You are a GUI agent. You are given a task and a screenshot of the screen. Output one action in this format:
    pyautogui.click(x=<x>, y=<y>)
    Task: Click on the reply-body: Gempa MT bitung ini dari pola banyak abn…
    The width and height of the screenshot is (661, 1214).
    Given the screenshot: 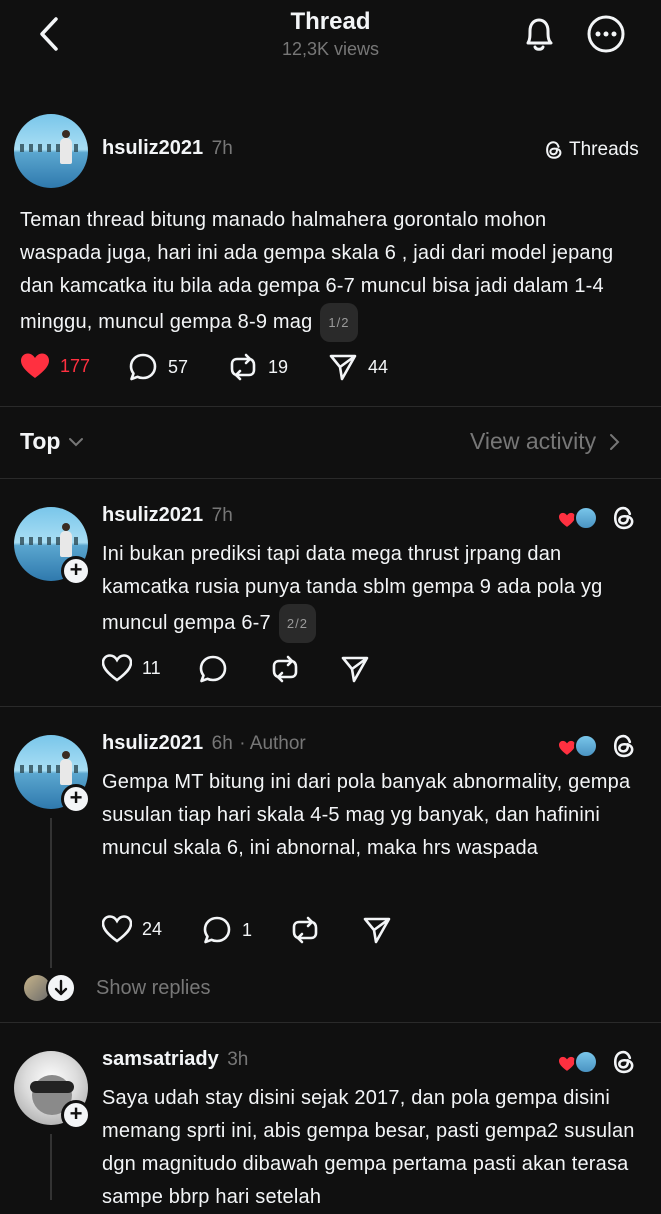 What is the action you would take?
    pyautogui.click(x=374, y=815)
    